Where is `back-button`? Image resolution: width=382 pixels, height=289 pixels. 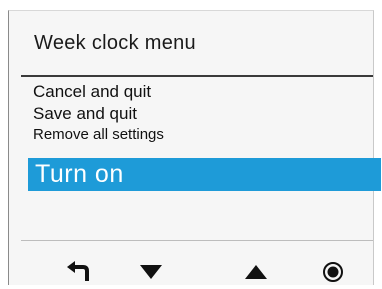 back-button is located at coordinates (78, 272).